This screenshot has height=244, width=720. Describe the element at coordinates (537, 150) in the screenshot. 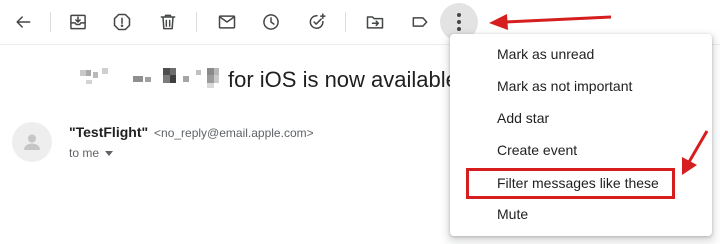

I see `menu-item-label: Create event` at that location.